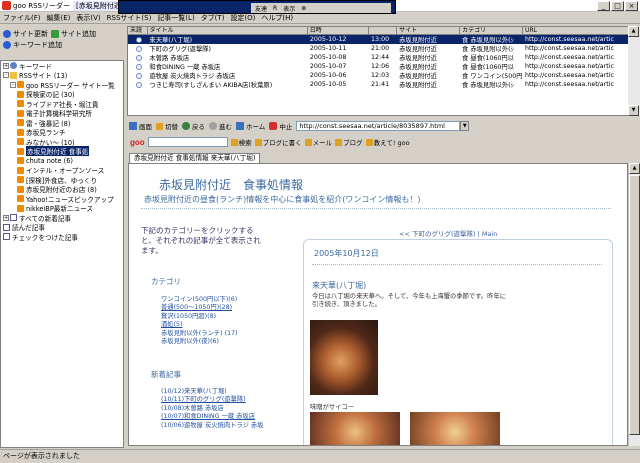  Describe the element at coordinates (226, 407) in the screenshot. I see `recent-link: (10/08)木曽路 赤坂店` at that location.